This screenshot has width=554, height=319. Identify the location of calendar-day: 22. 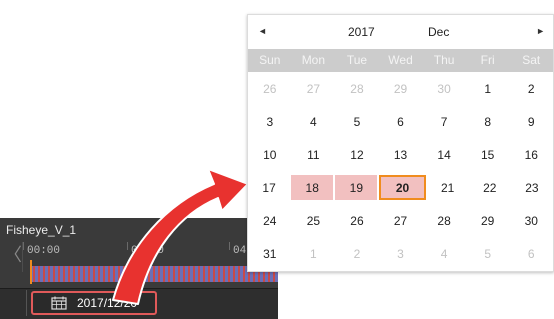
(490, 187).